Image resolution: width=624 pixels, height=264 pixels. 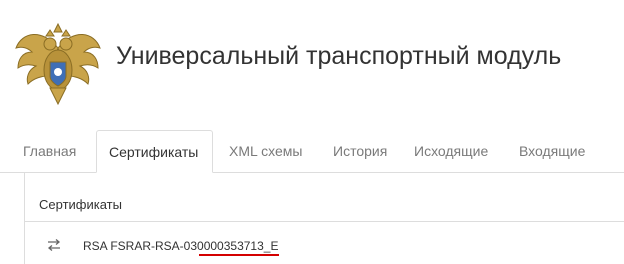 What do you see at coordinates (265, 151) in the screenshot?
I see `tab-xml-schemas: XML схемы` at bounding box center [265, 151].